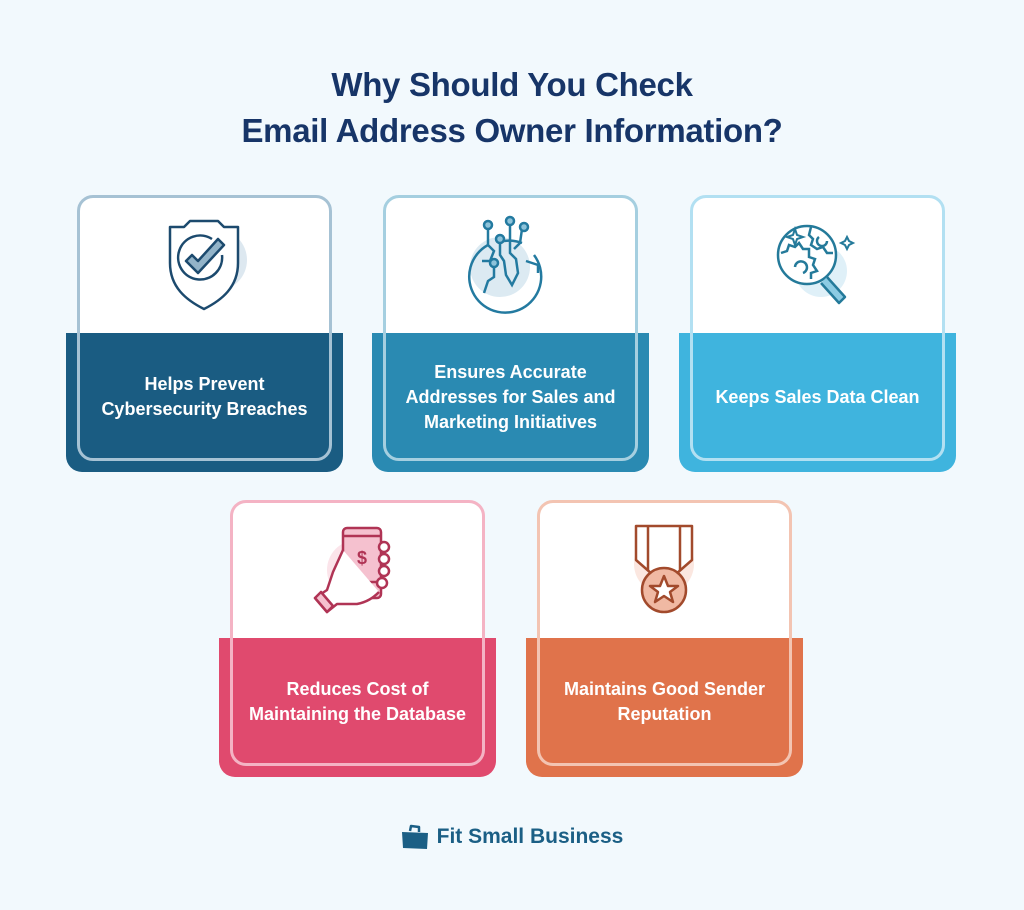 This screenshot has height=910, width=1024. I want to click on card-label: Reduces Cost of Maintaining the Database, so click(357, 701).